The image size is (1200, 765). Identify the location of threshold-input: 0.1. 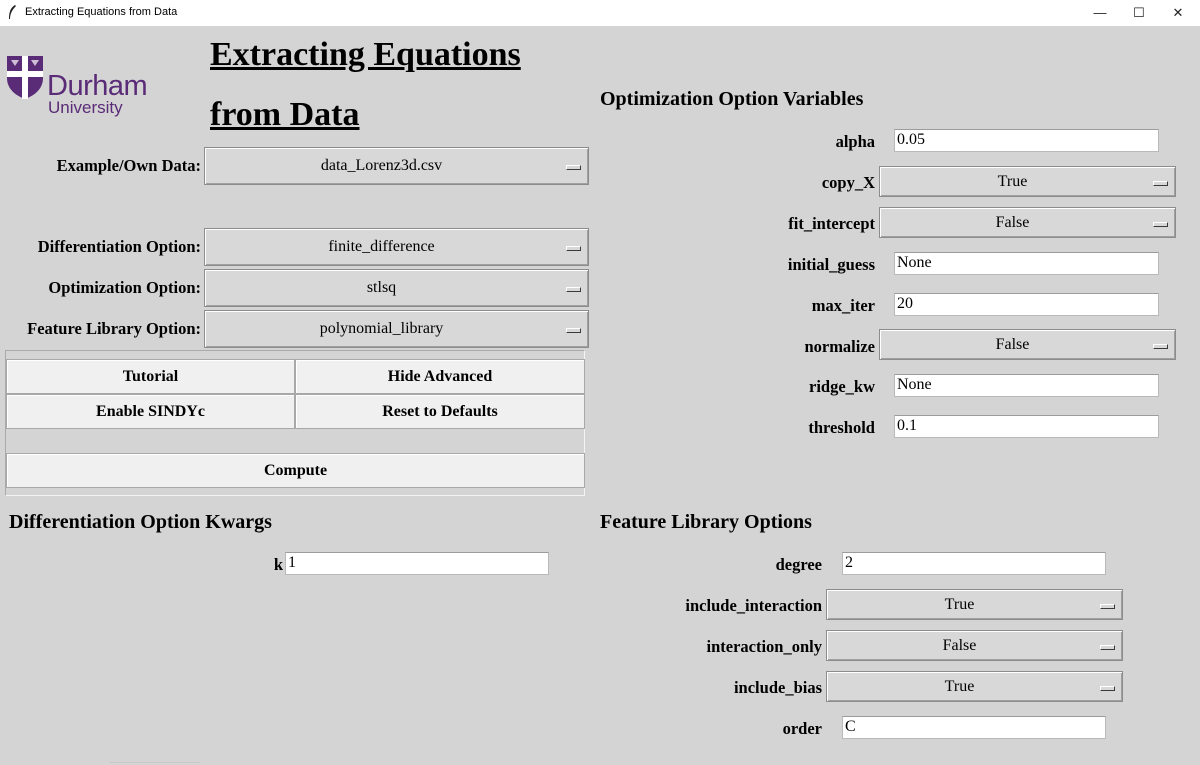
(1026, 426).